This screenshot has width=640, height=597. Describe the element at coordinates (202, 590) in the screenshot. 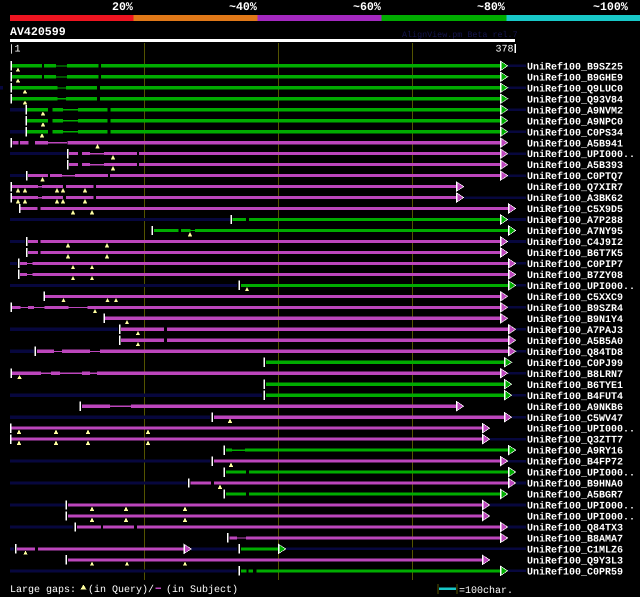

I see `svg-text: (in Subject)` at that location.